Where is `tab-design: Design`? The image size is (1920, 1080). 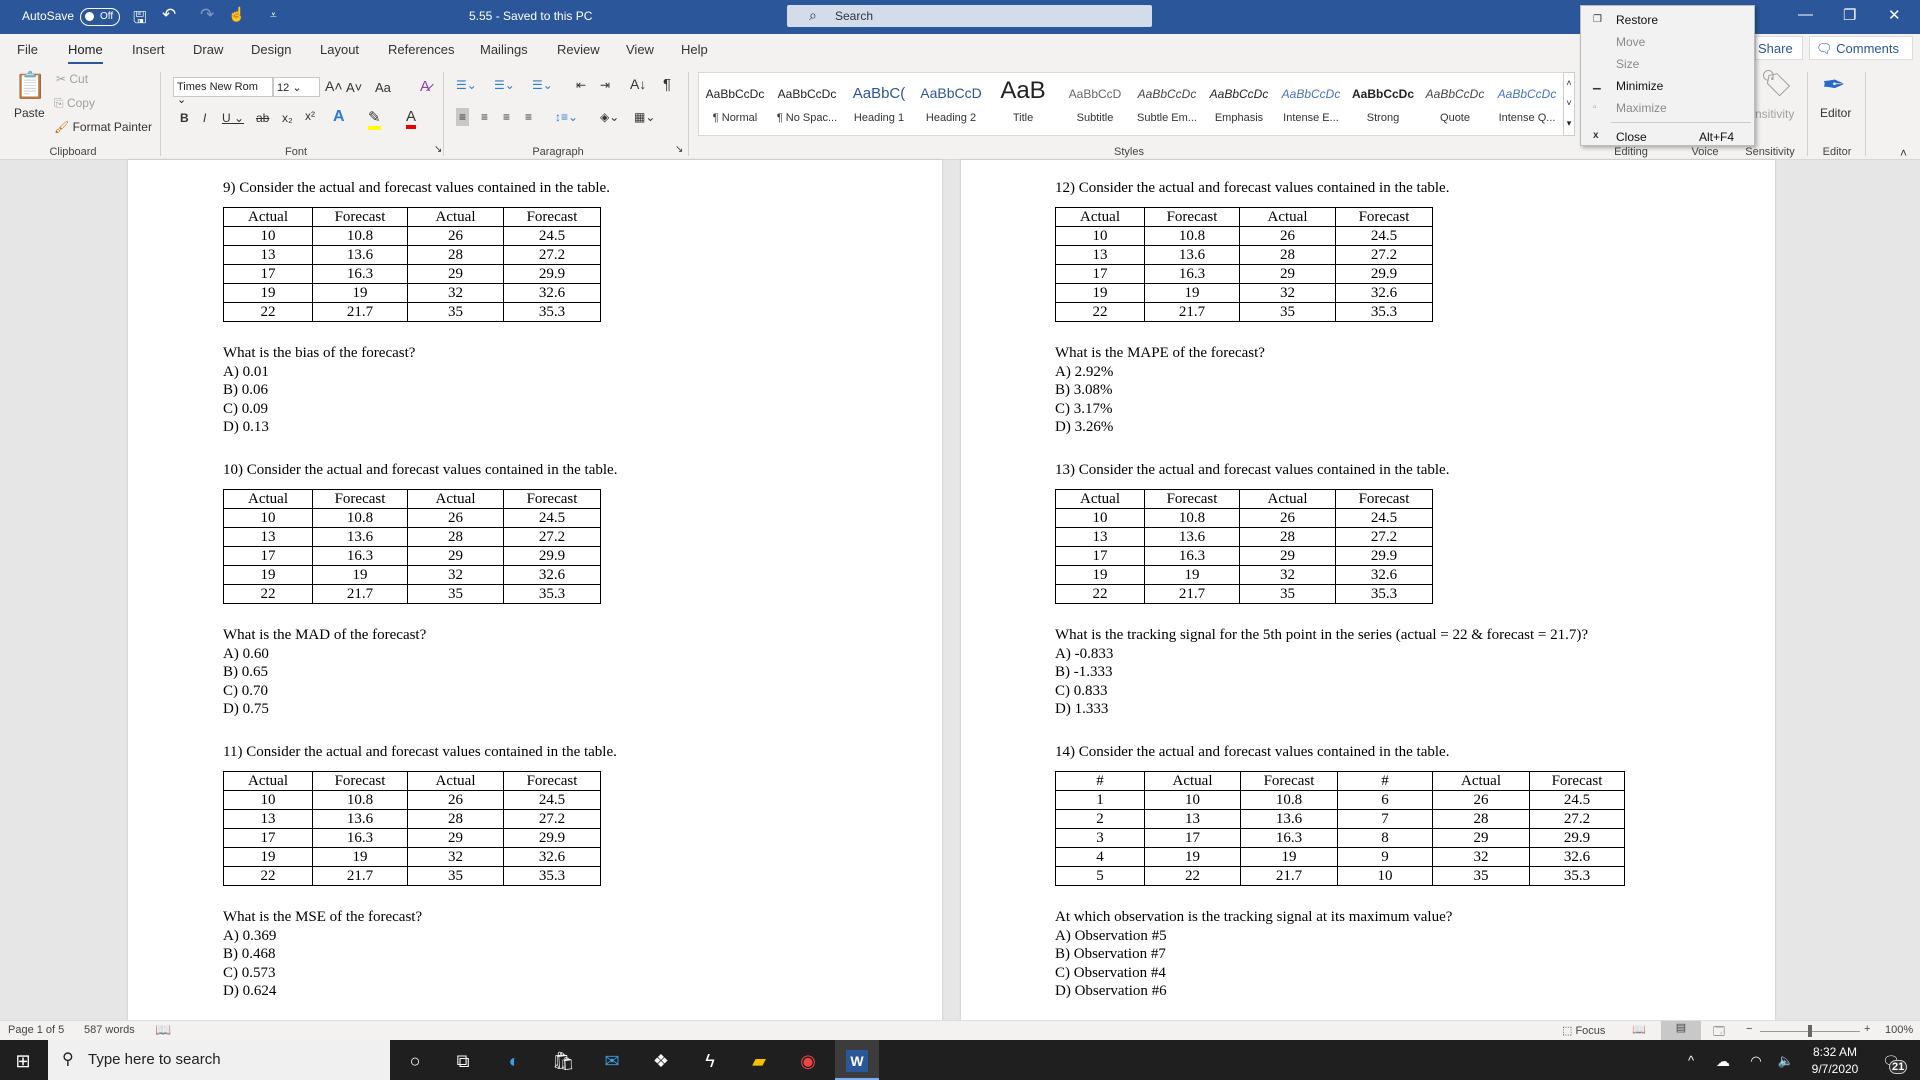
tab-design: Design is located at coordinates (271, 49).